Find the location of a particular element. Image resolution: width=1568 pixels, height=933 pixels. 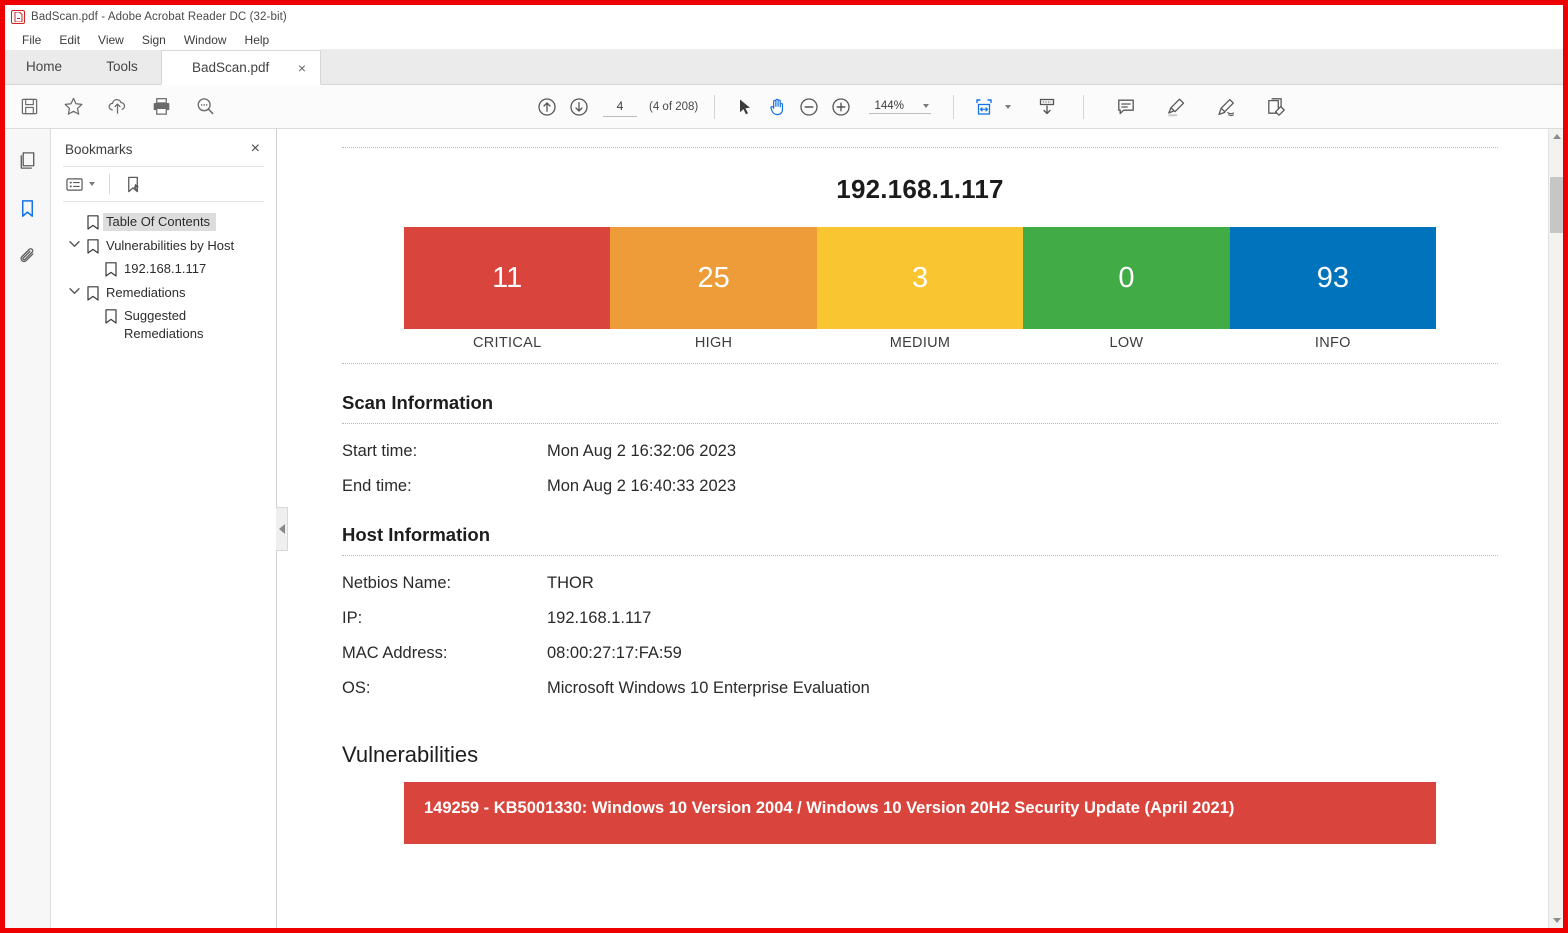

scroll-up-icon is located at coordinates (1556, 136).